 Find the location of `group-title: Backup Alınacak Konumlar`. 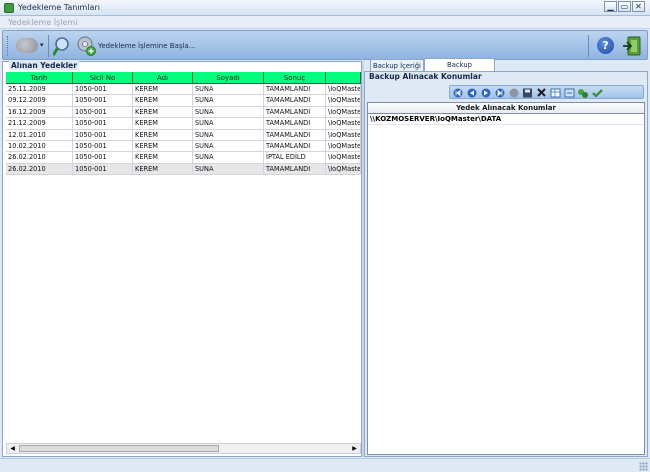

group-title: Backup Alınacak Konumlar is located at coordinates (425, 76).